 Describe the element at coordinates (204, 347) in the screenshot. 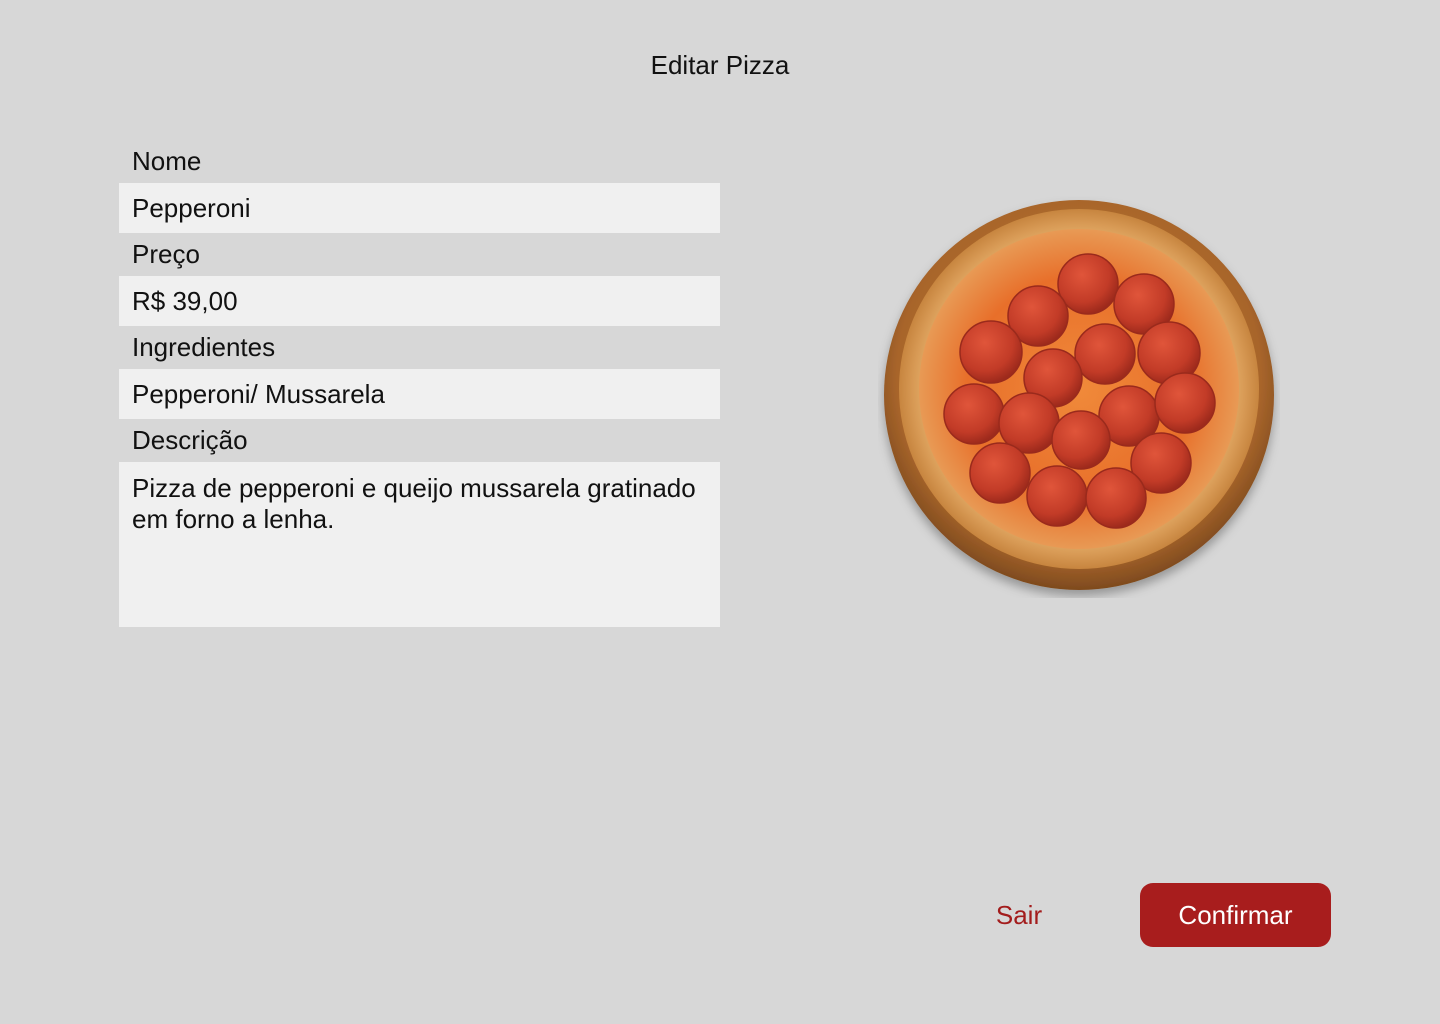

I see `ingredients-label: Ingredientes` at that location.